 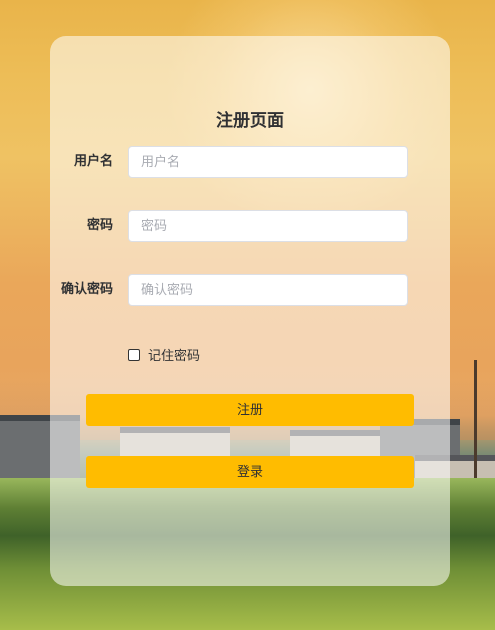 What do you see at coordinates (99, 225) in the screenshot?
I see `password-label: 密码` at bounding box center [99, 225].